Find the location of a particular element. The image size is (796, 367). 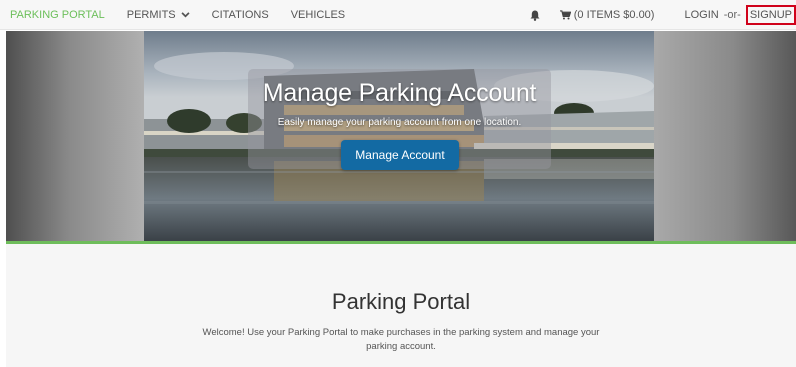

or-separator: -or- is located at coordinates (732, 15).